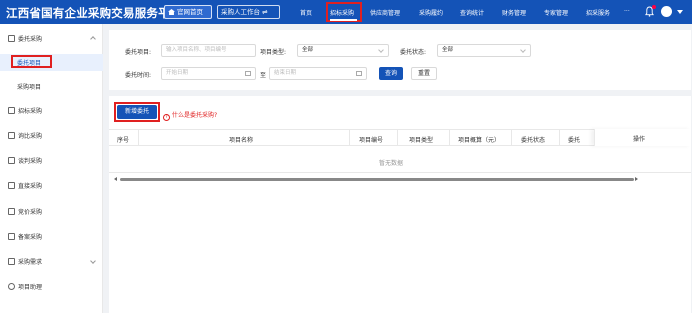 The image size is (692, 313). I want to click on nav-experts: 专家管理, so click(556, 12).